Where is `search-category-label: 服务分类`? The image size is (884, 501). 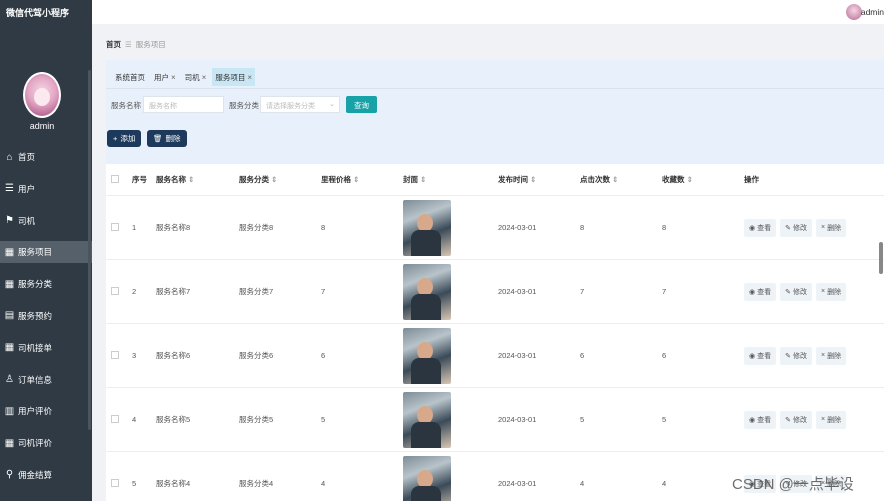 search-category-label: 服务分类 is located at coordinates (244, 105).